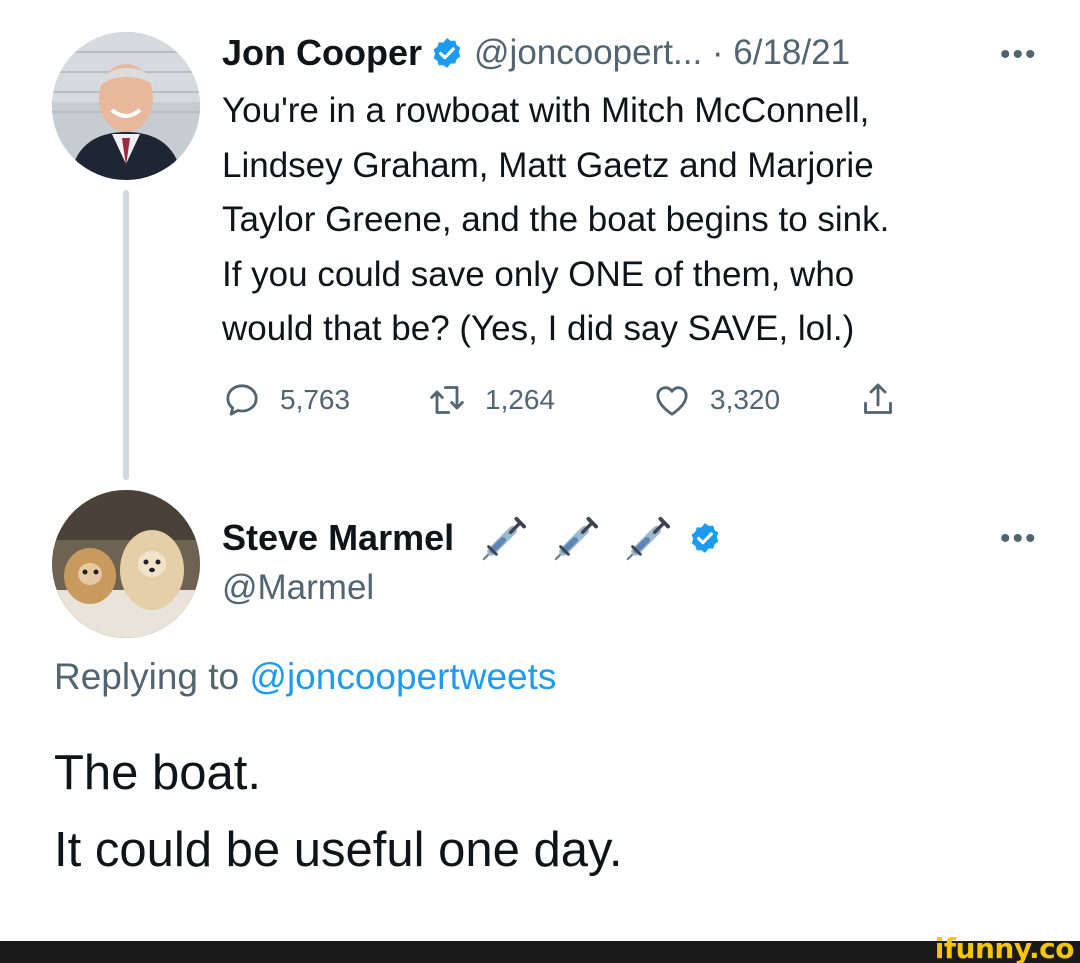 The image size is (1080, 963). I want to click on thread-connector-line, so click(126, 335).